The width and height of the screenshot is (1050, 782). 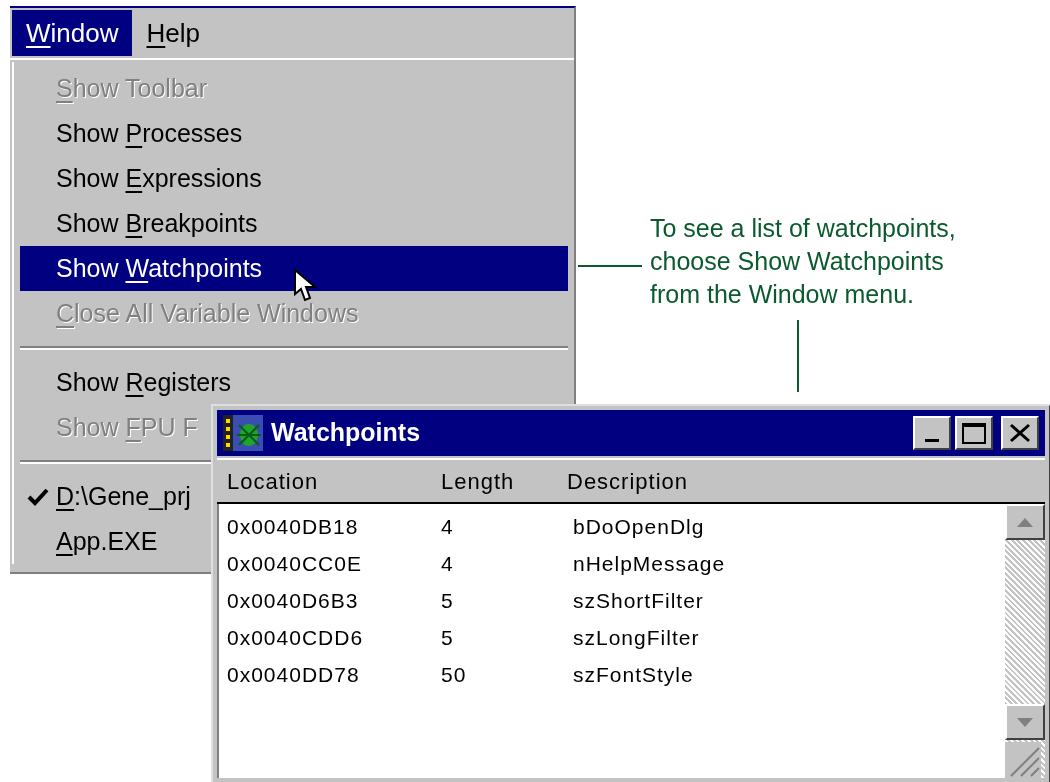 I want to click on scroll-down-button, so click(x=1025, y=722).